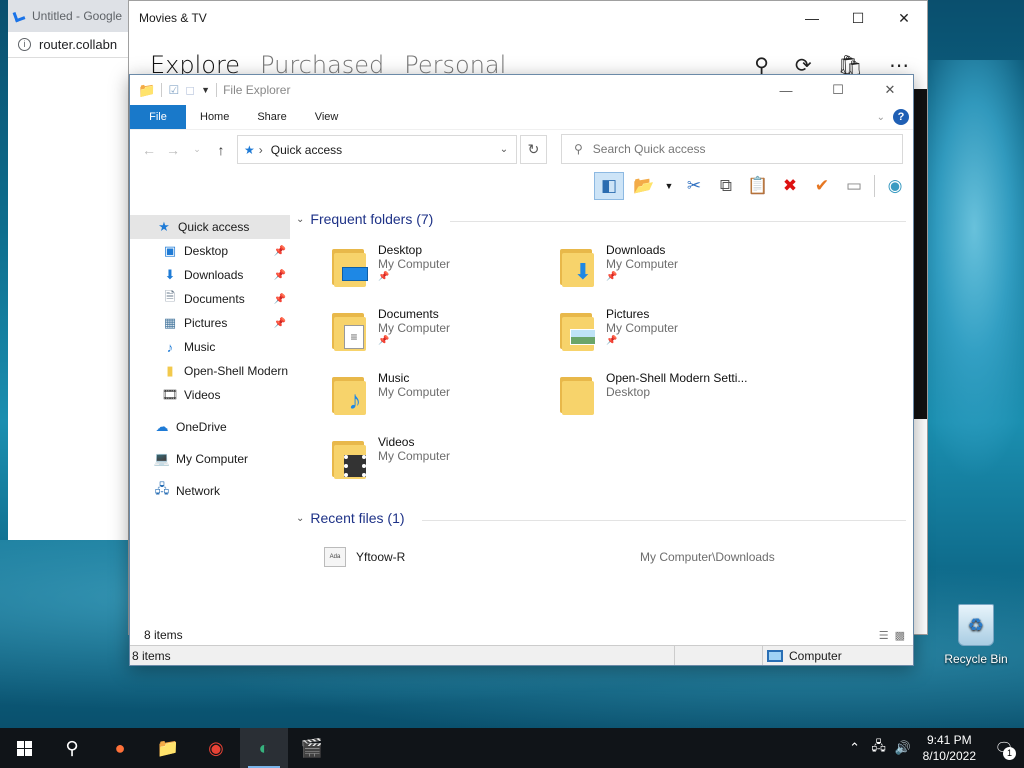  What do you see at coordinates (210, 323) in the screenshot?
I see `sidebar-item-pictures: ▦ Pictures 📌` at bounding box center [210, 323].